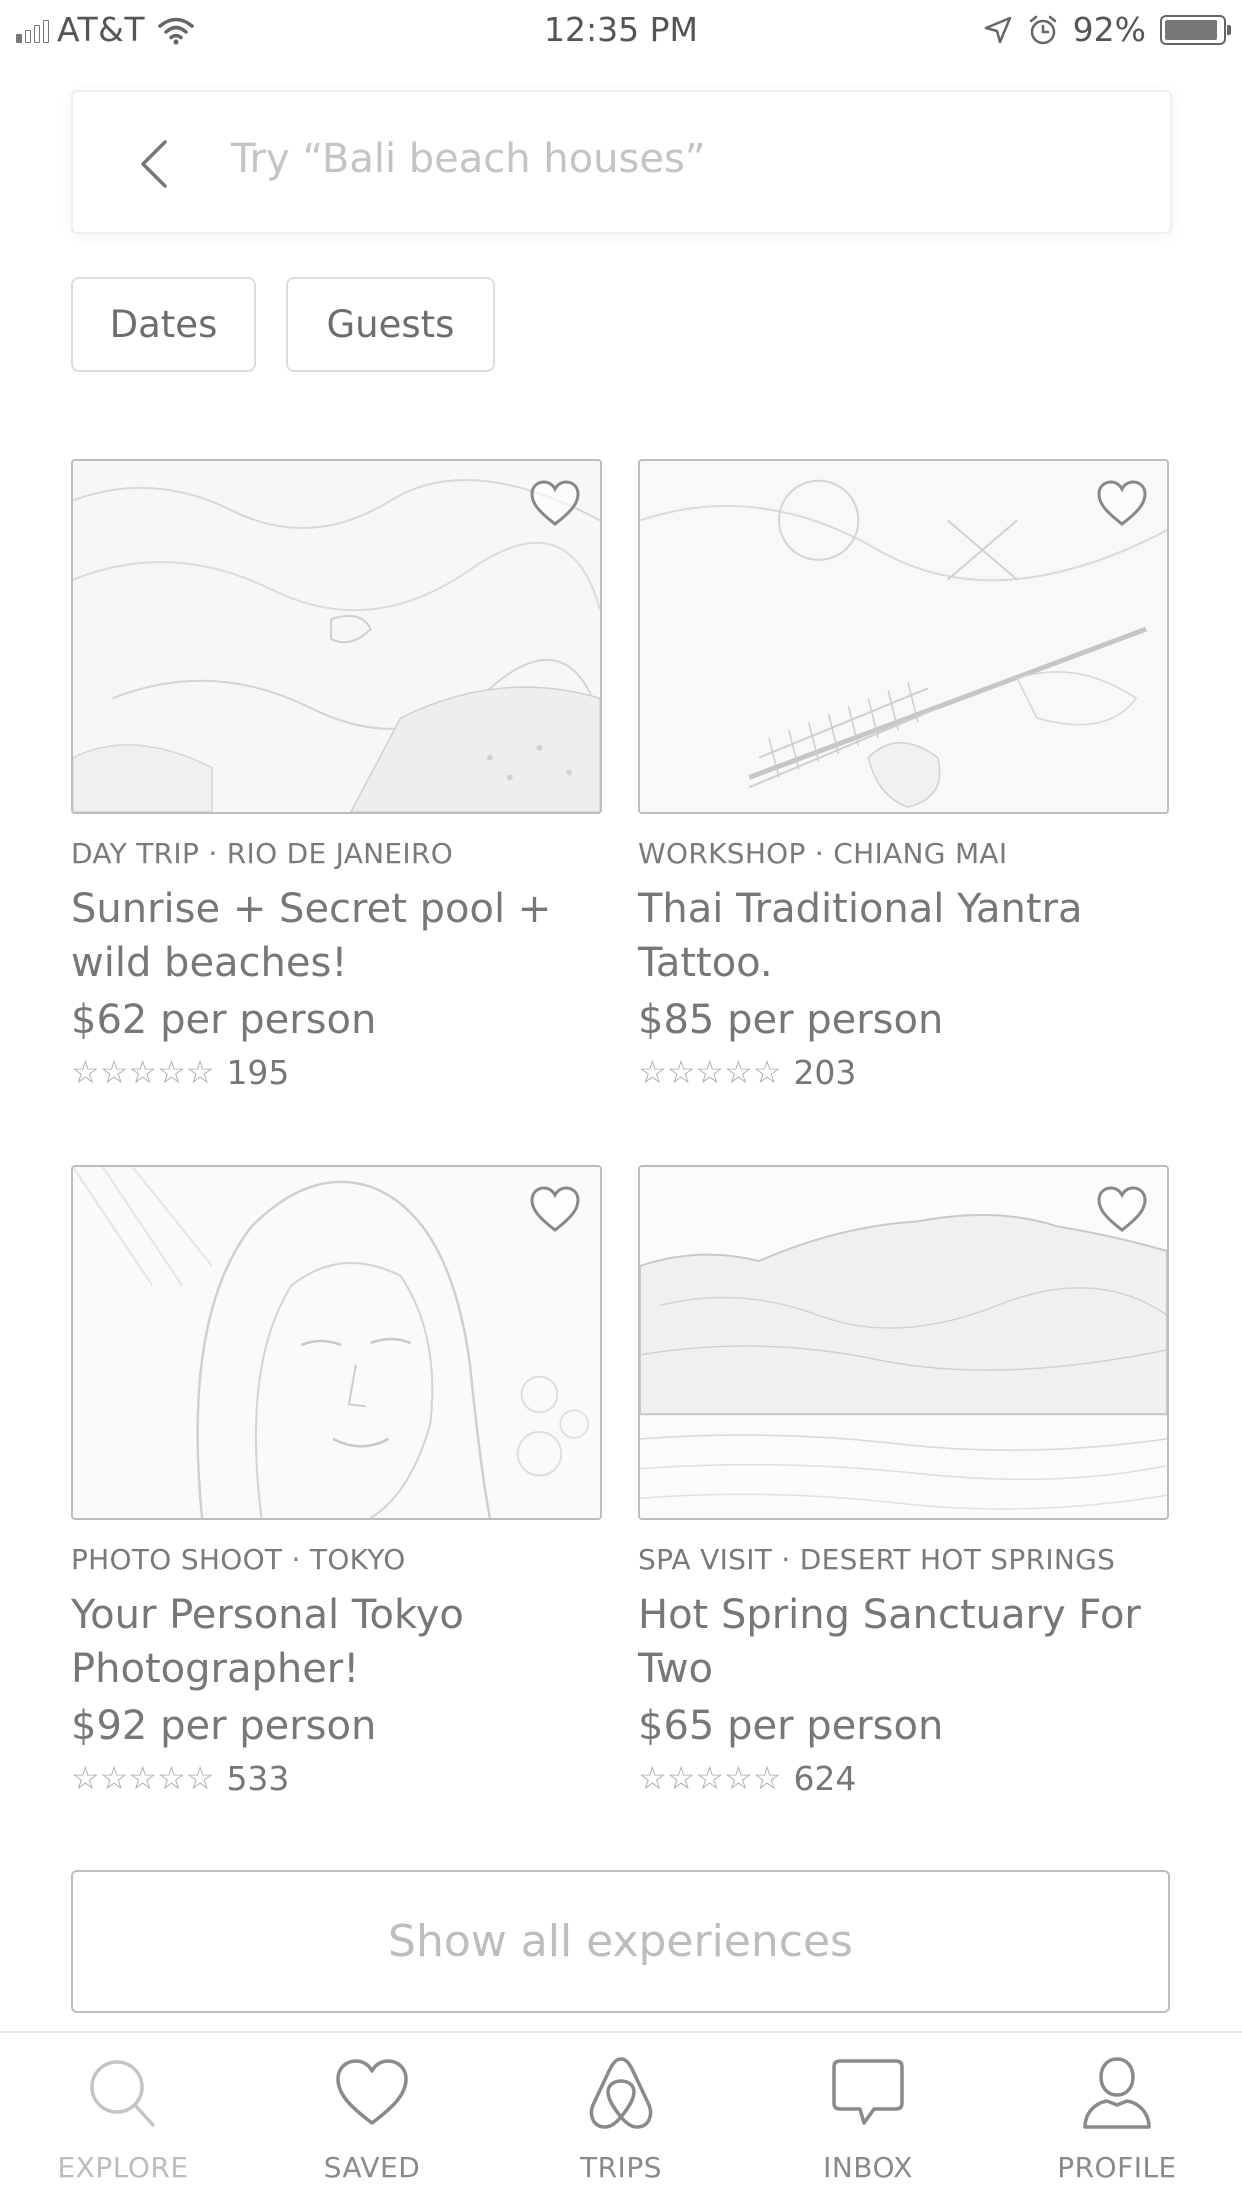 This screenshot has width=1242, height=2208. What do you see at coordinates (258, 1072) in the screenshot?
I see `review-count: 195` at bounding box center [258, 1072].